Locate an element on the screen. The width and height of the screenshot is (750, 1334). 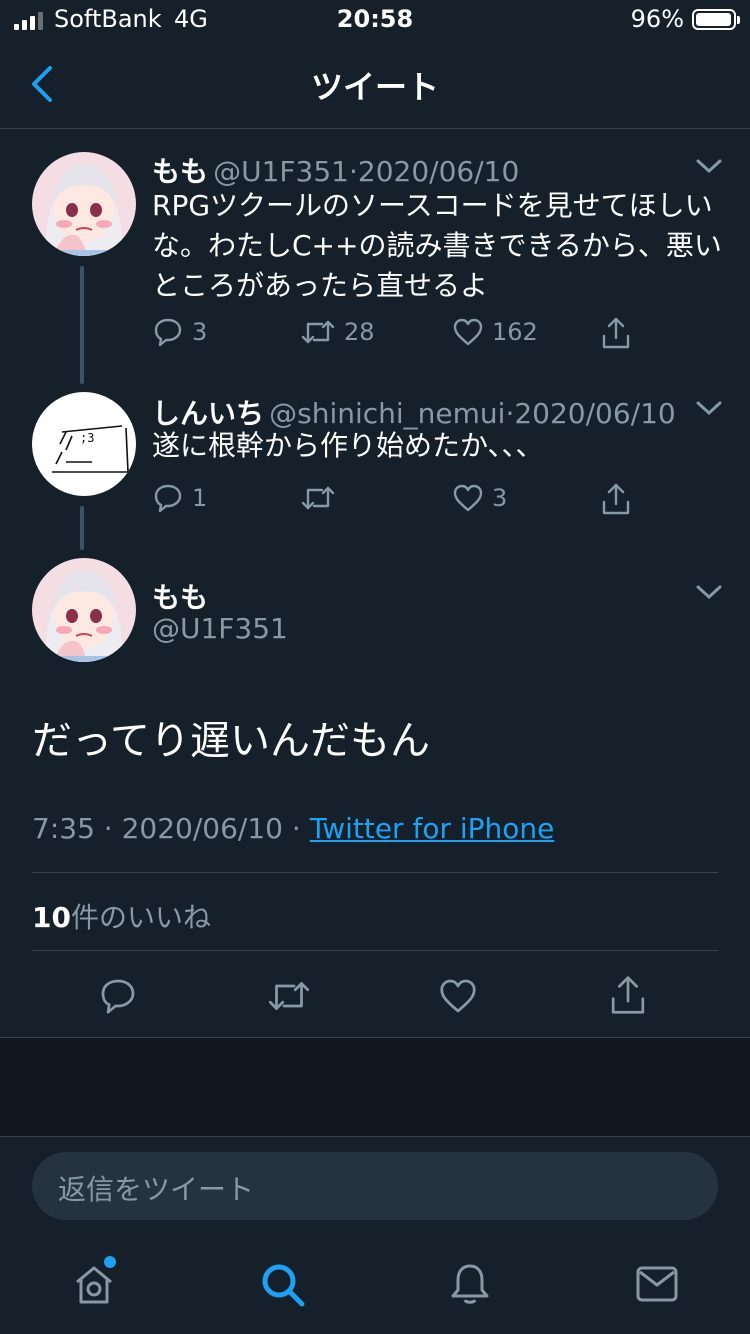
home-icon is located at coordinates (94, 1284).